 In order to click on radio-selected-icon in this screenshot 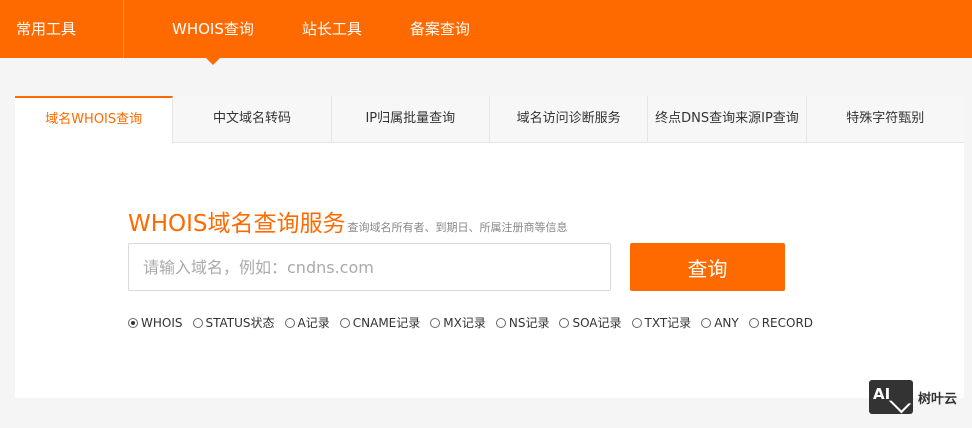, I will do `click(133, 322)`.